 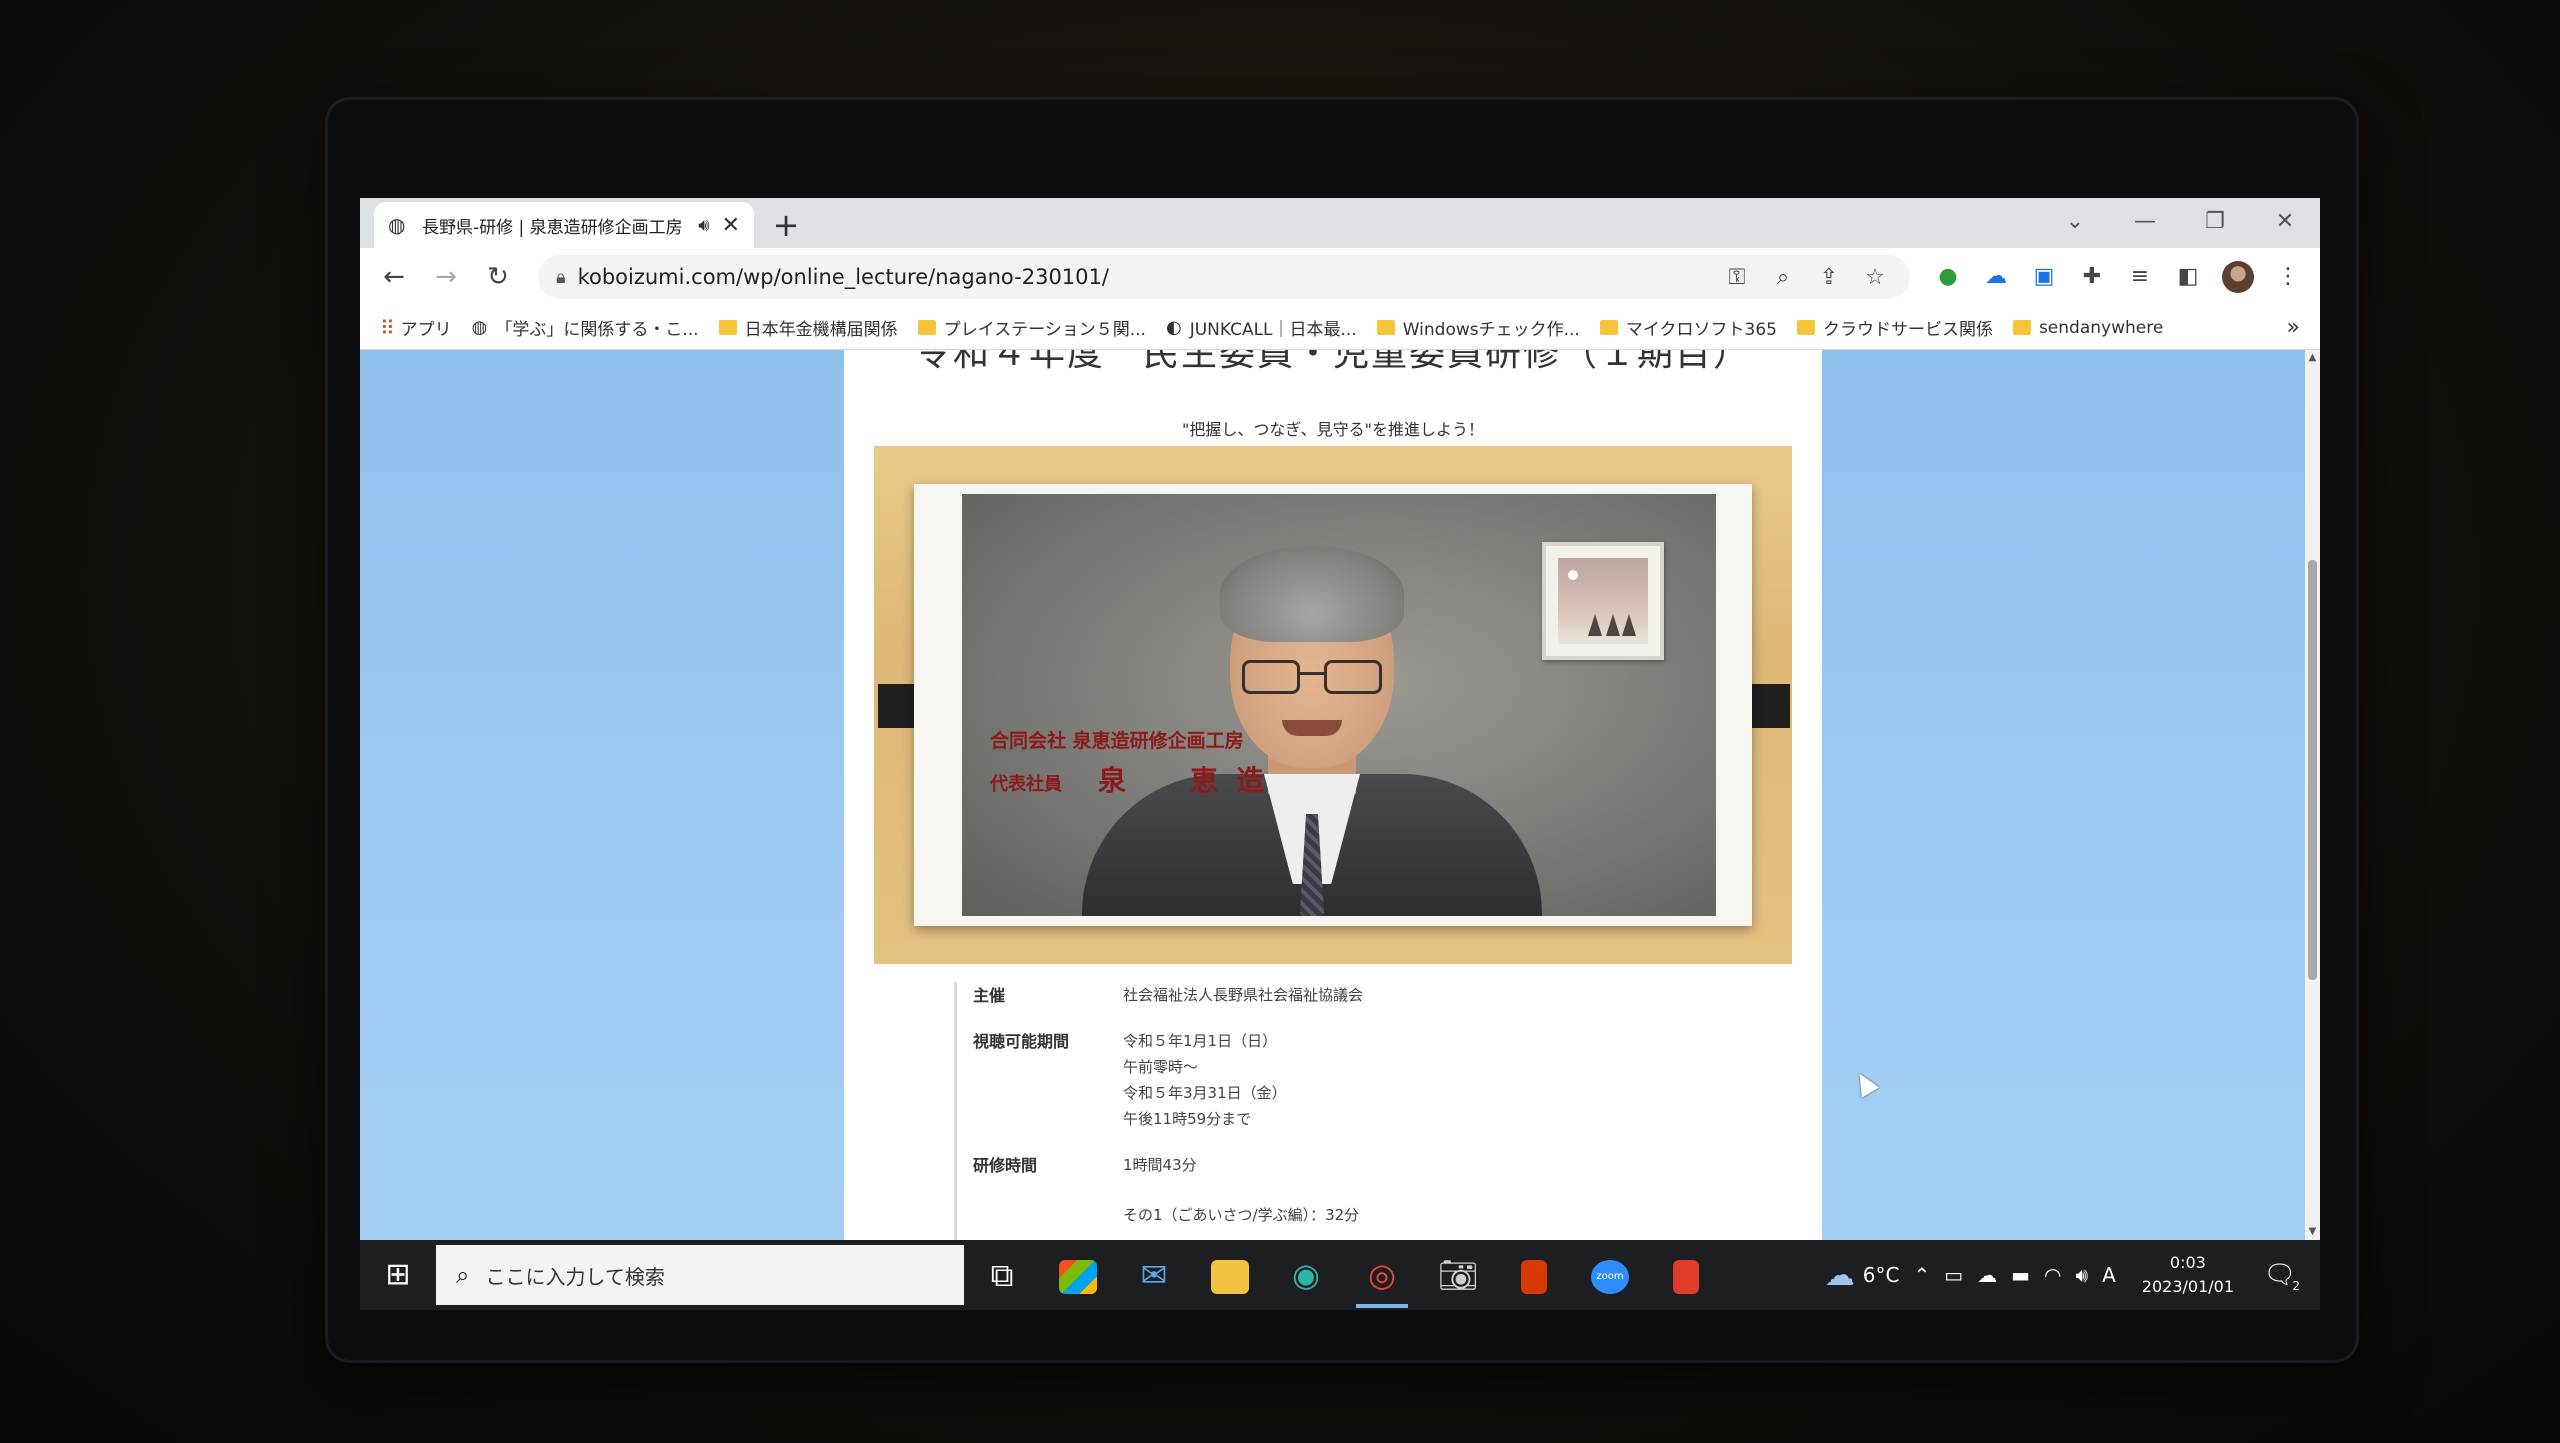 I want to click on bookmark-ms365: マイクロソフト365, so click(x=1688, y=327).